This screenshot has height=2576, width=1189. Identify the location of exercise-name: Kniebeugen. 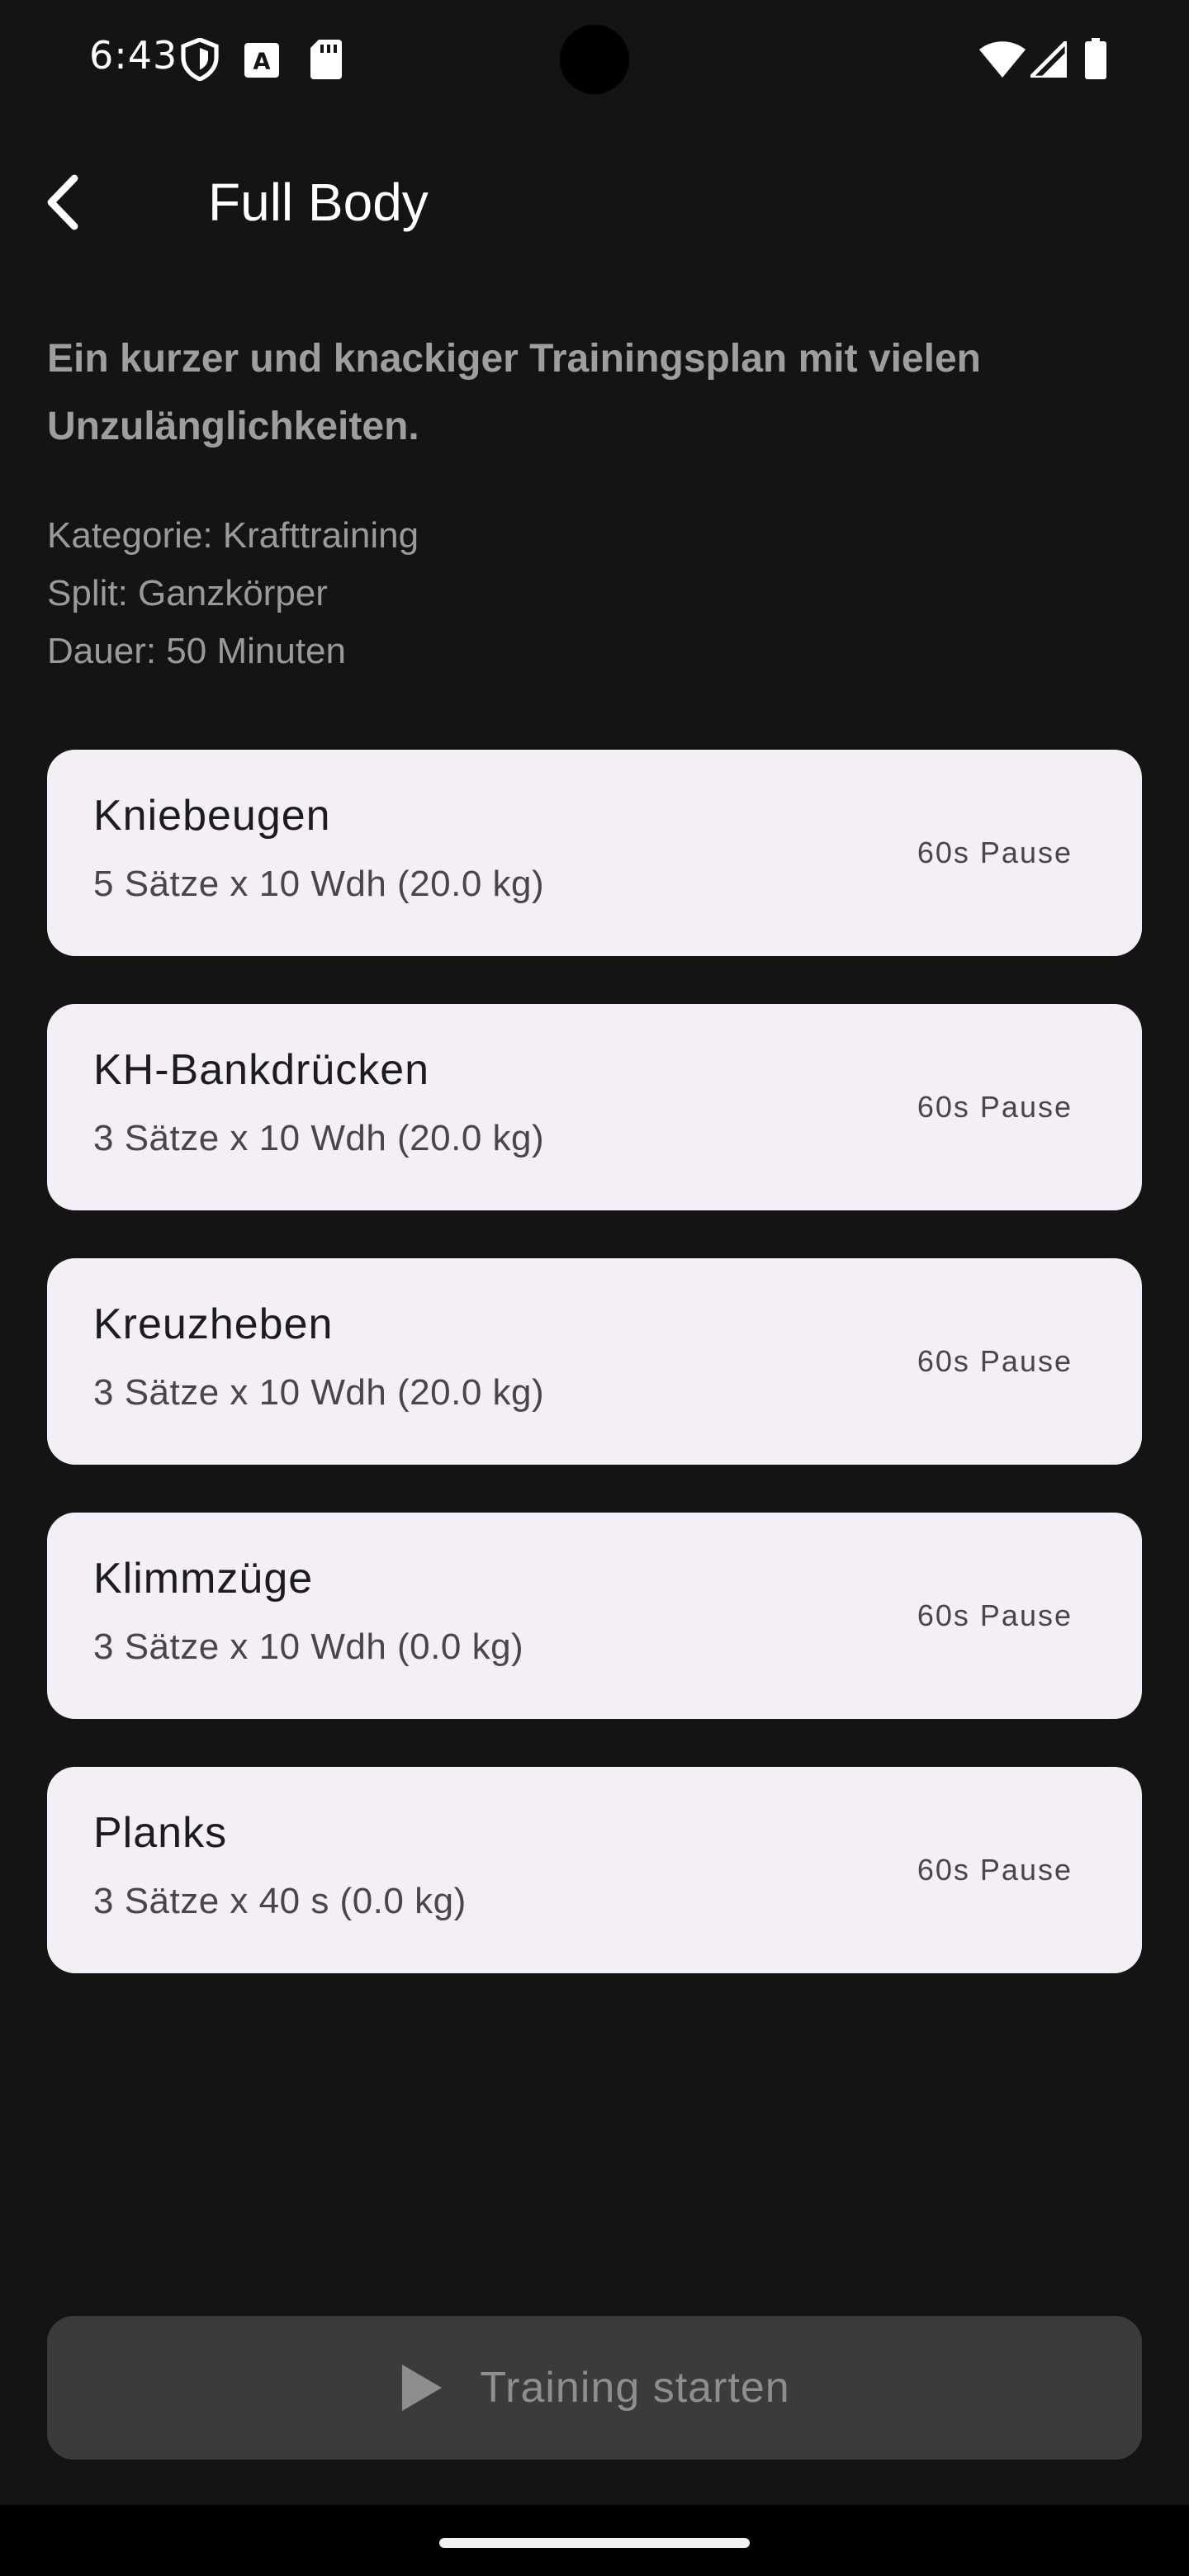
(212, 816).